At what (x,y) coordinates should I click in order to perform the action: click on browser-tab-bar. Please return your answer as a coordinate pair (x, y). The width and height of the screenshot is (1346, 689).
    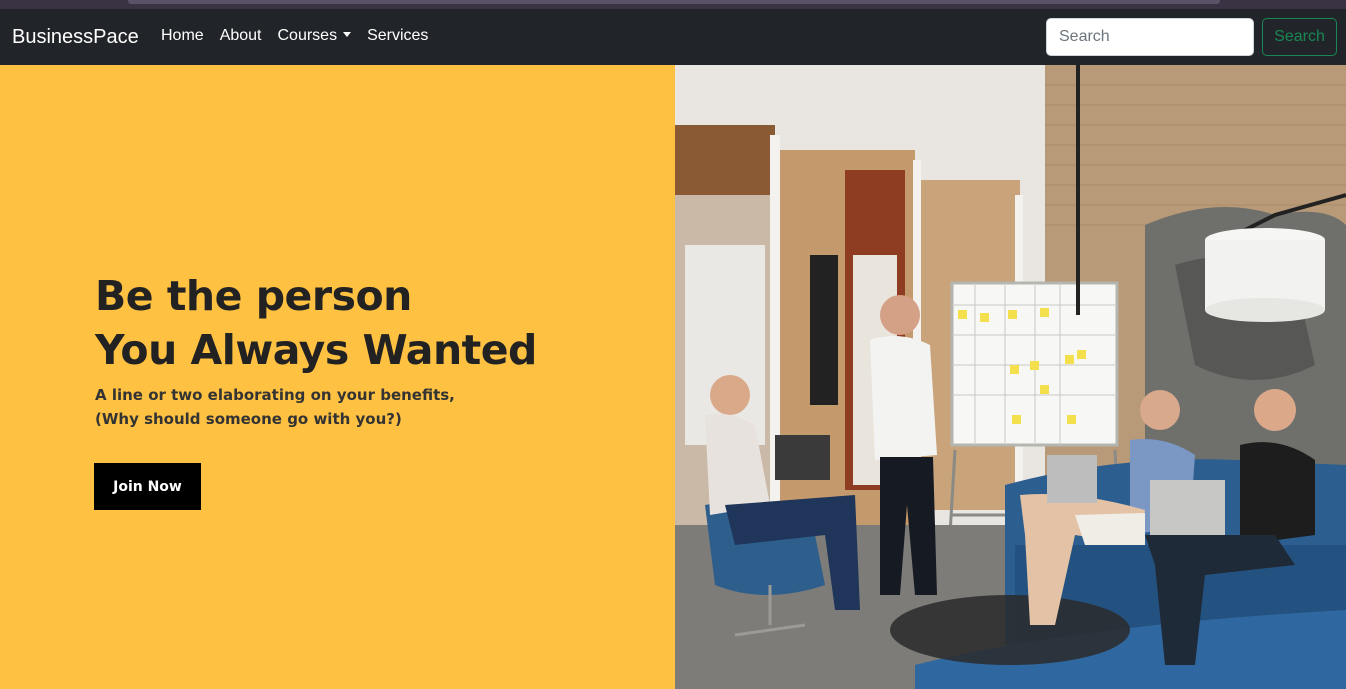
    Looking at the image, I should click on (674, 2).